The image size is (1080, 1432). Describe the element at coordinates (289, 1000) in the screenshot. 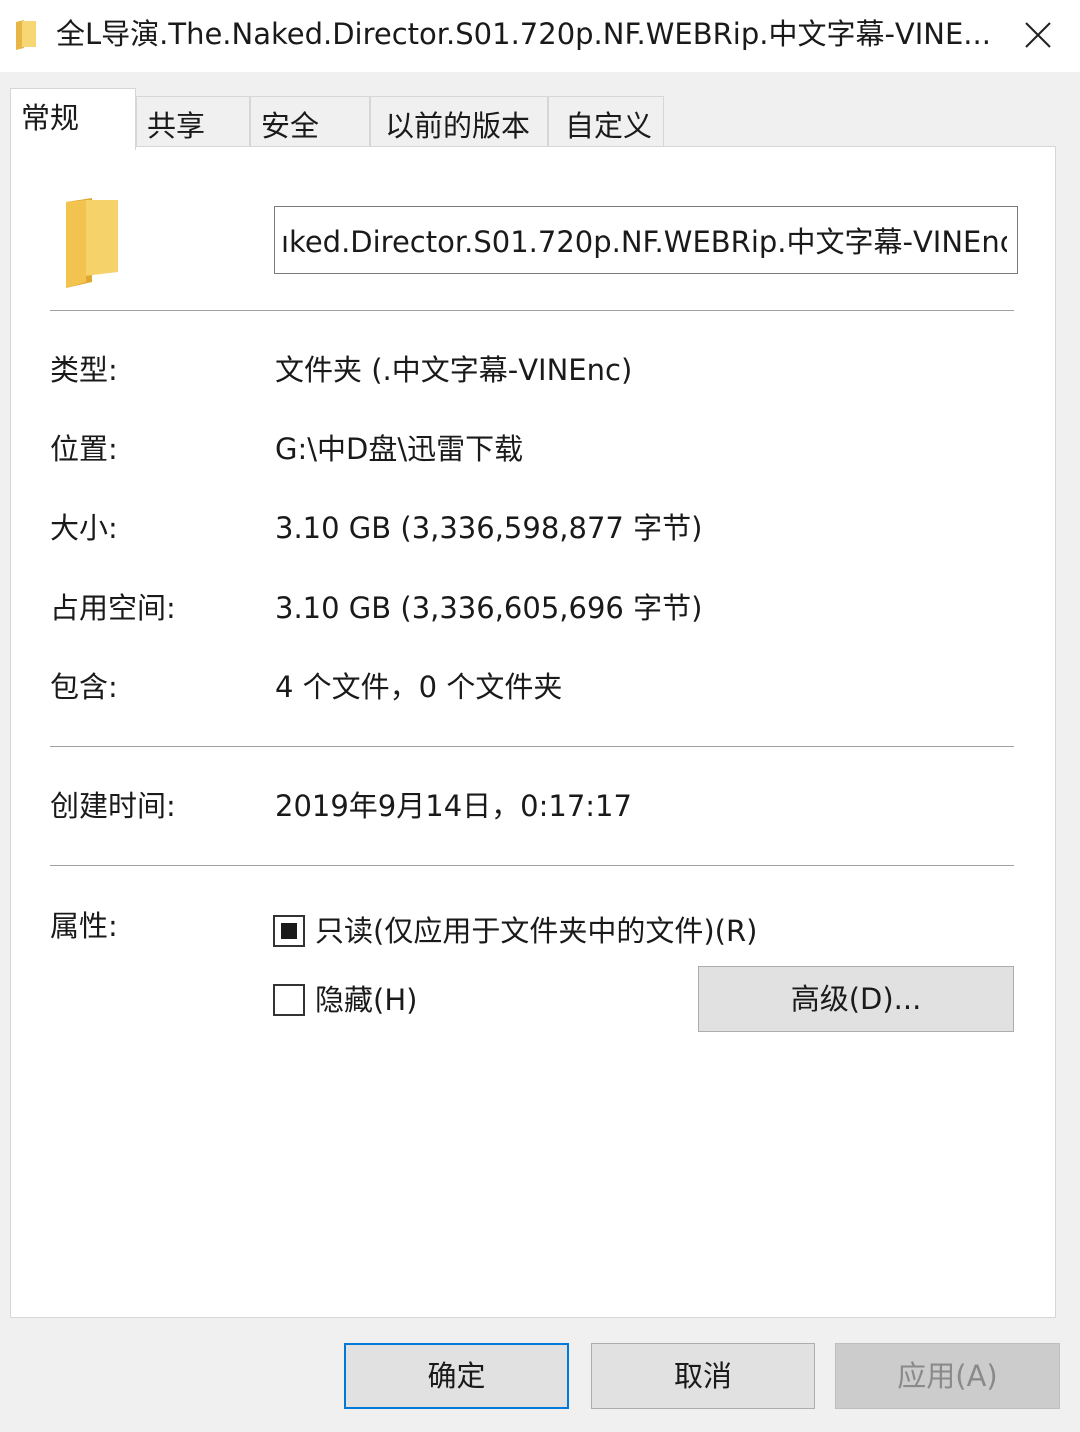

I see `hidden-checkbox` at that location.